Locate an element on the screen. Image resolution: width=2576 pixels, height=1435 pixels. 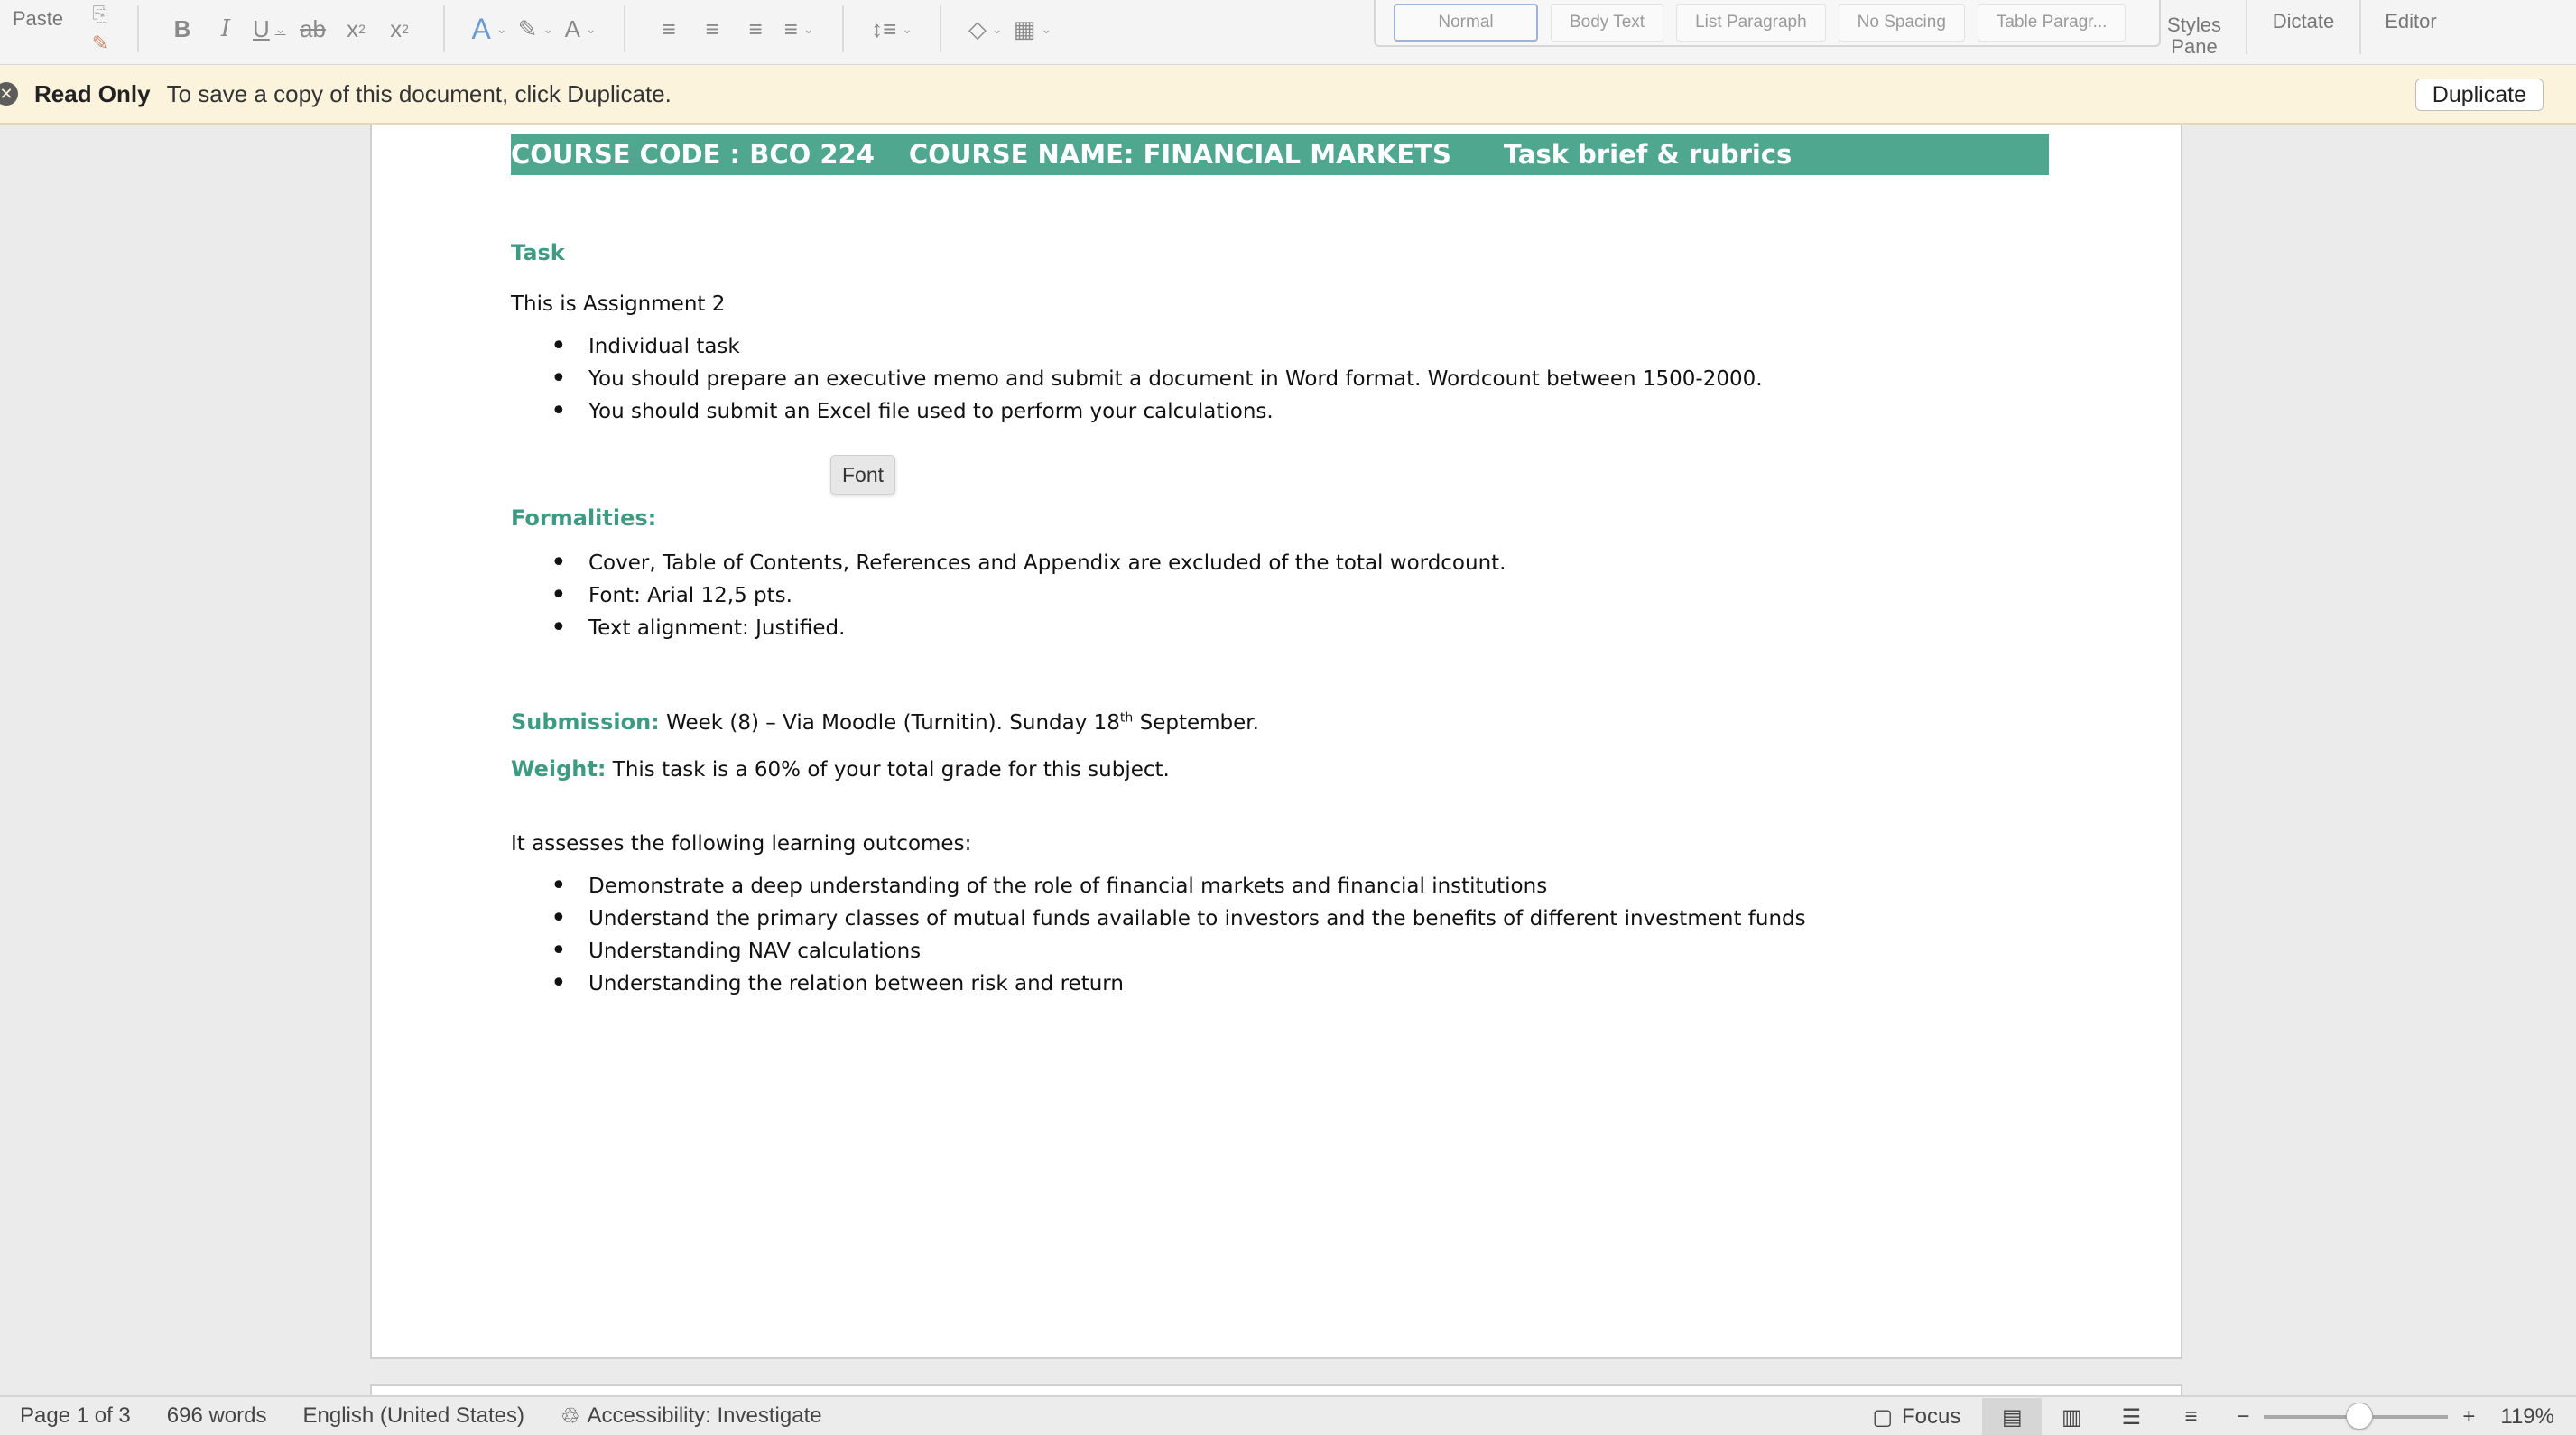
editor-button: Editor is located at coordinates (2411, 29).